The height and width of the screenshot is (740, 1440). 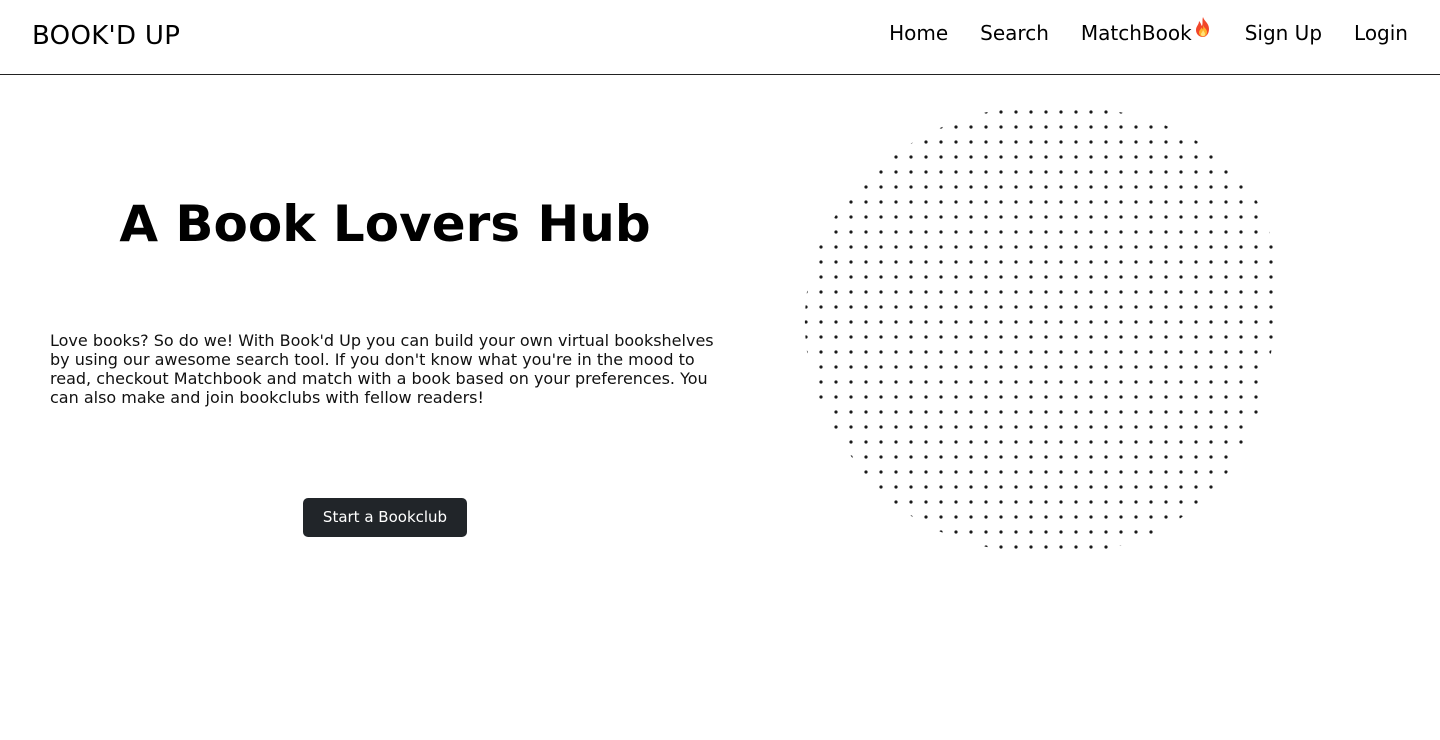 What do you see at coordinates (918, 33) in the screenshot?
I see `nav-link-home: Home` at bounding box center [918, 33].